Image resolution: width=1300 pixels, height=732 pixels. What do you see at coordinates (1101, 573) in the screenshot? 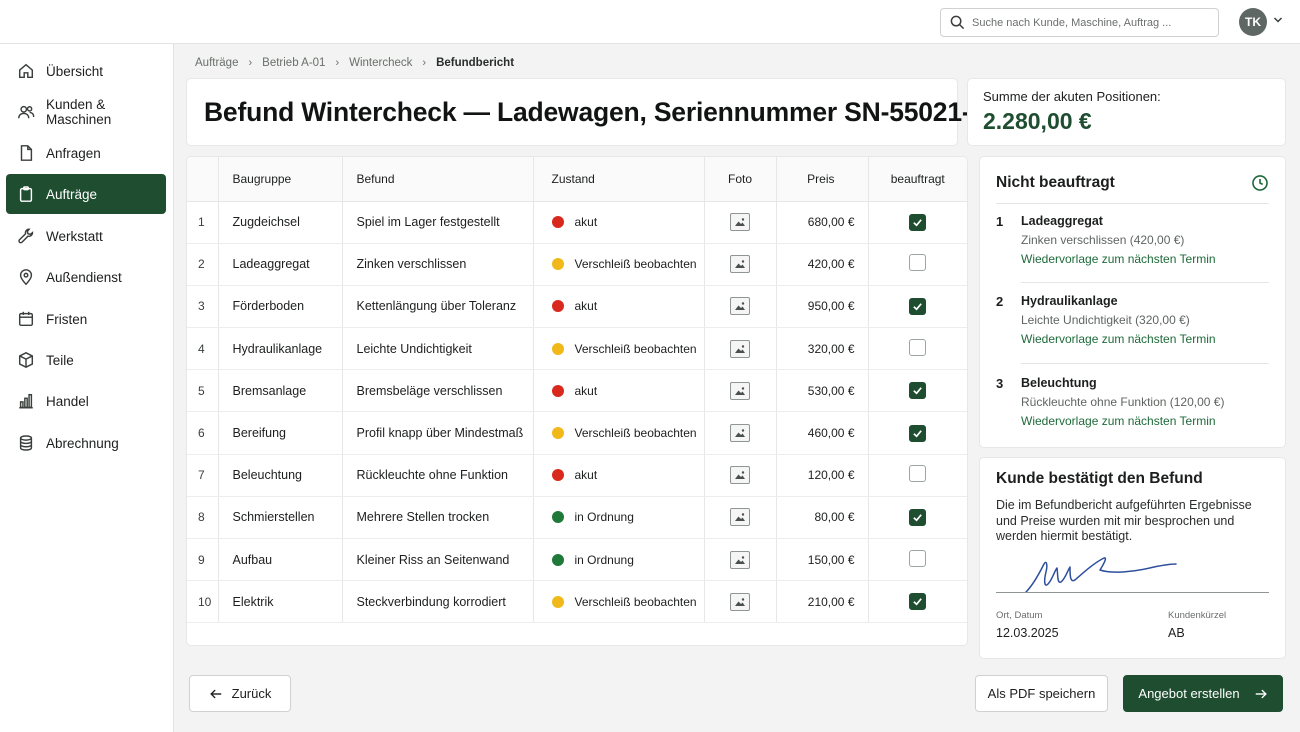
I see `signature` at bounding box center [1101, 573].